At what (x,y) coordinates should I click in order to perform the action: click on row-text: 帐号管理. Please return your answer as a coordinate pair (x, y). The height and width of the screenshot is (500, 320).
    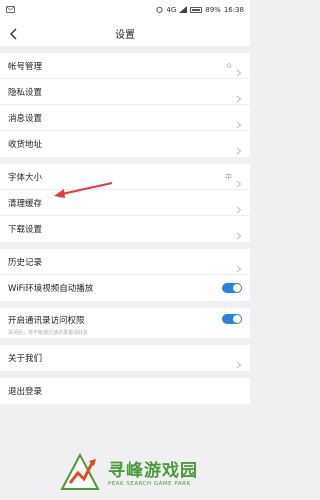
    Looking at the image, I should click on (25, 66).